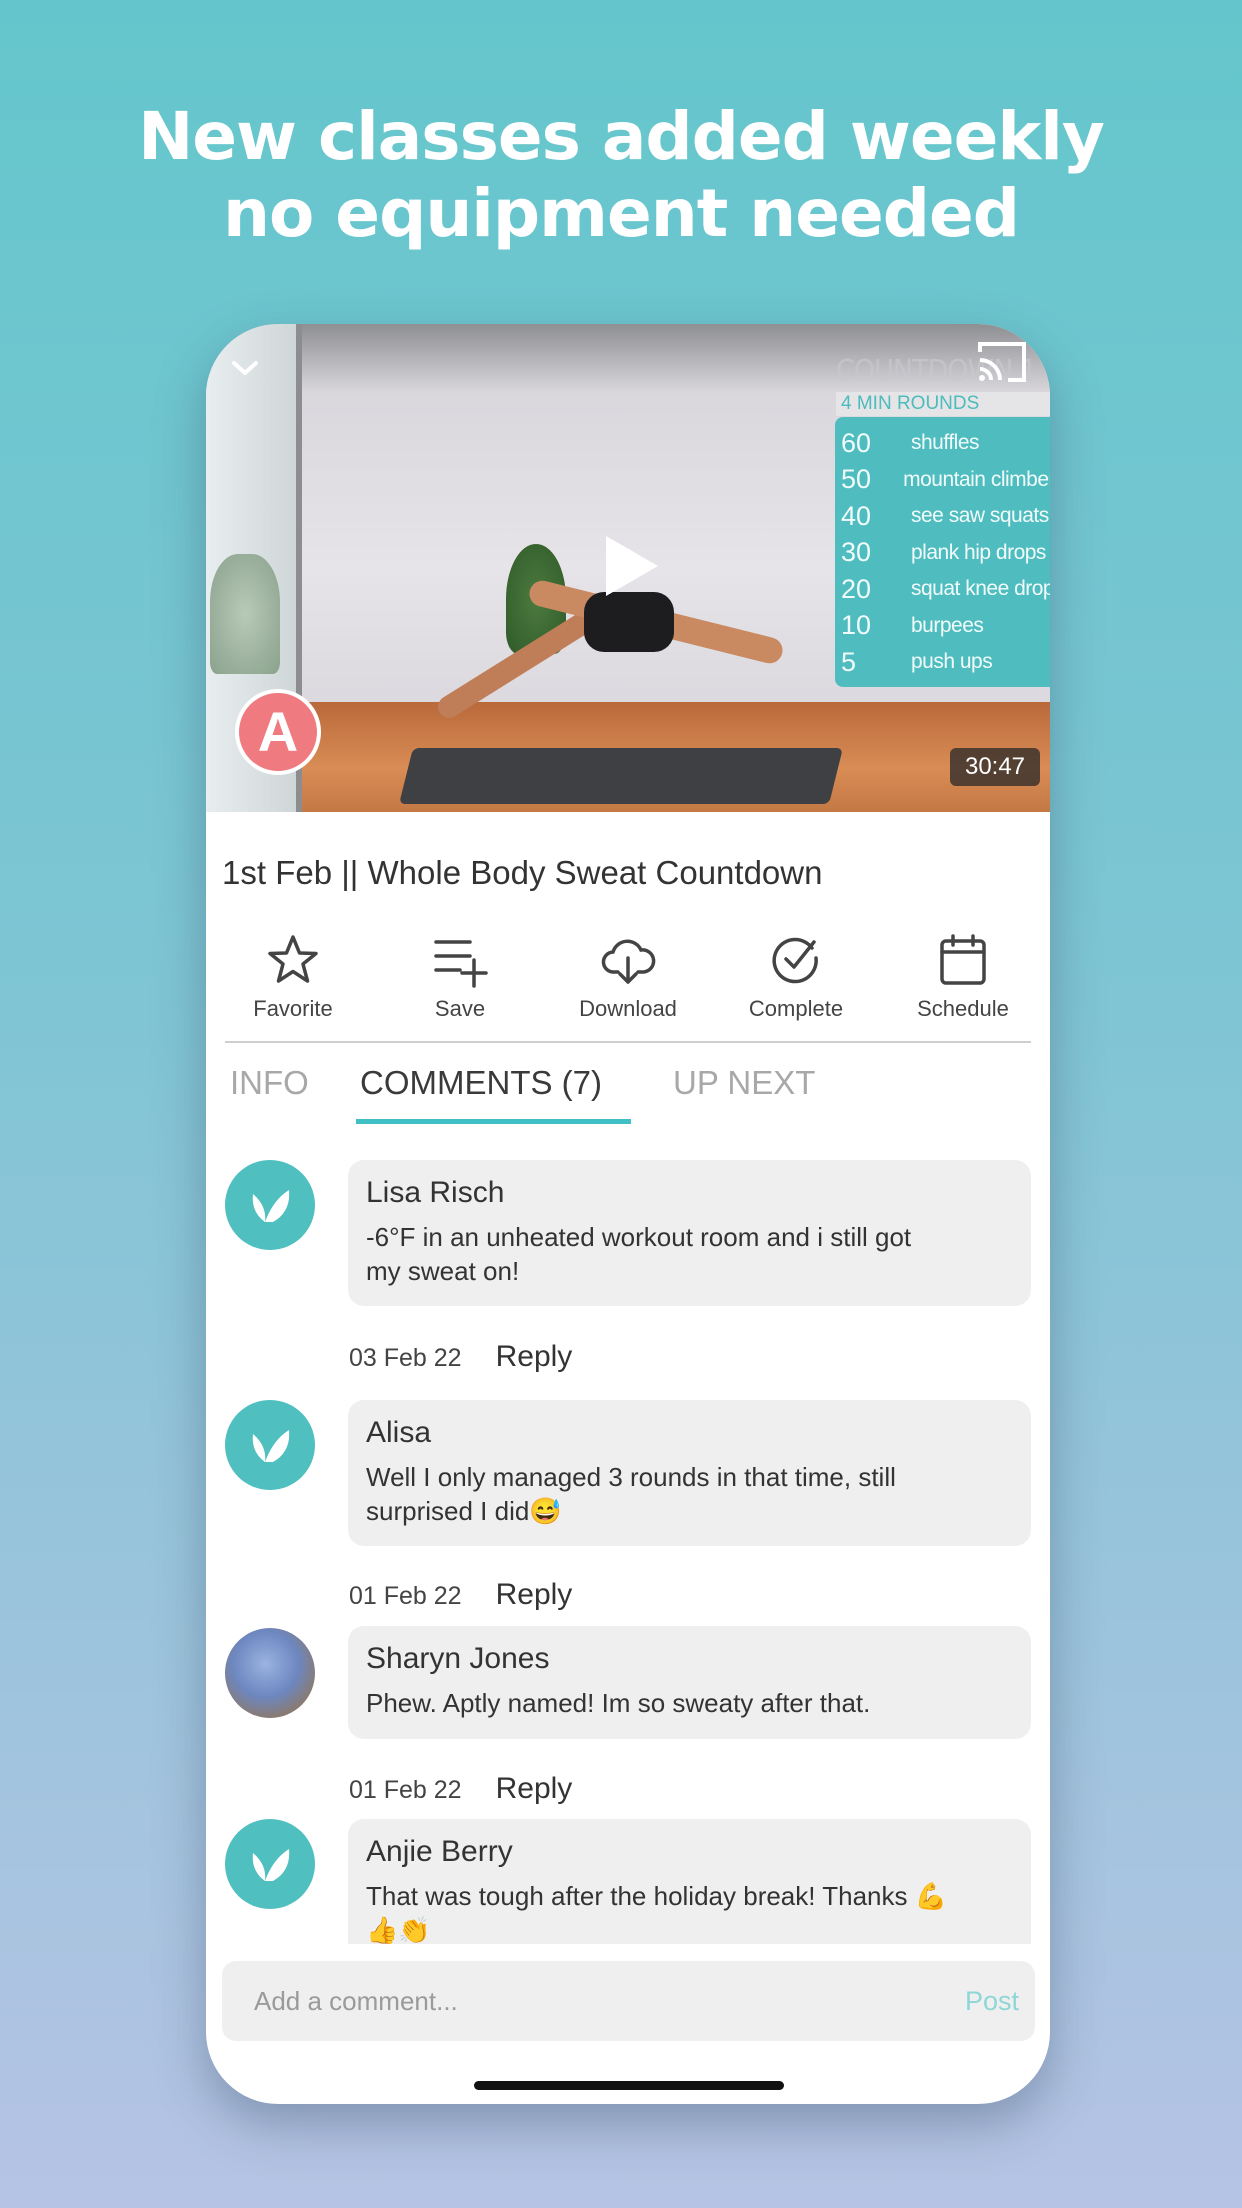  I want to click on exercise-reps: 20, so click(856, 588).